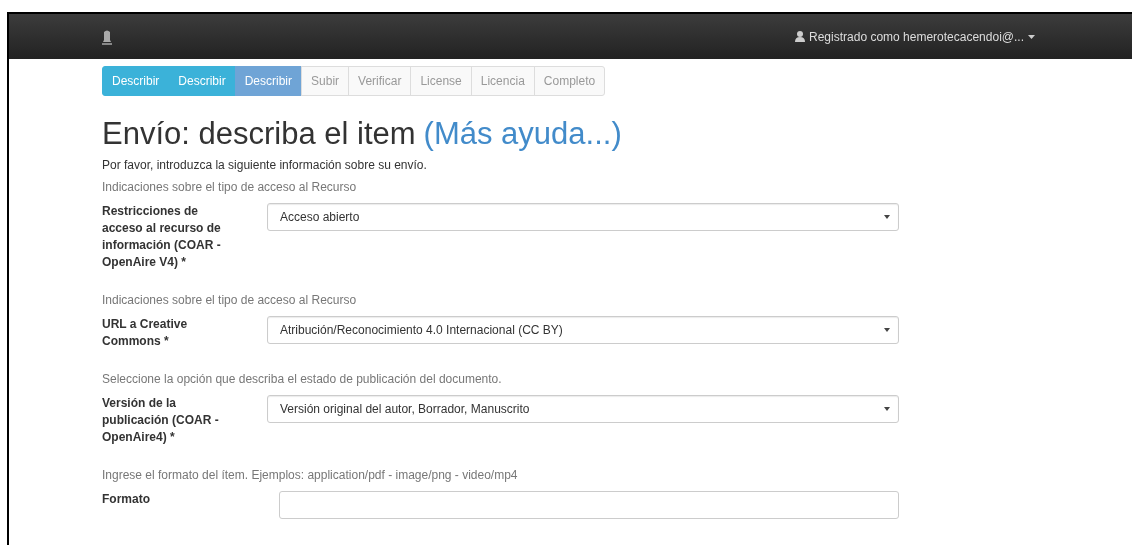  What do you see at coordinates (589, 505) in the screenshot?
I see `input-field` at bounding box center [589, 505].